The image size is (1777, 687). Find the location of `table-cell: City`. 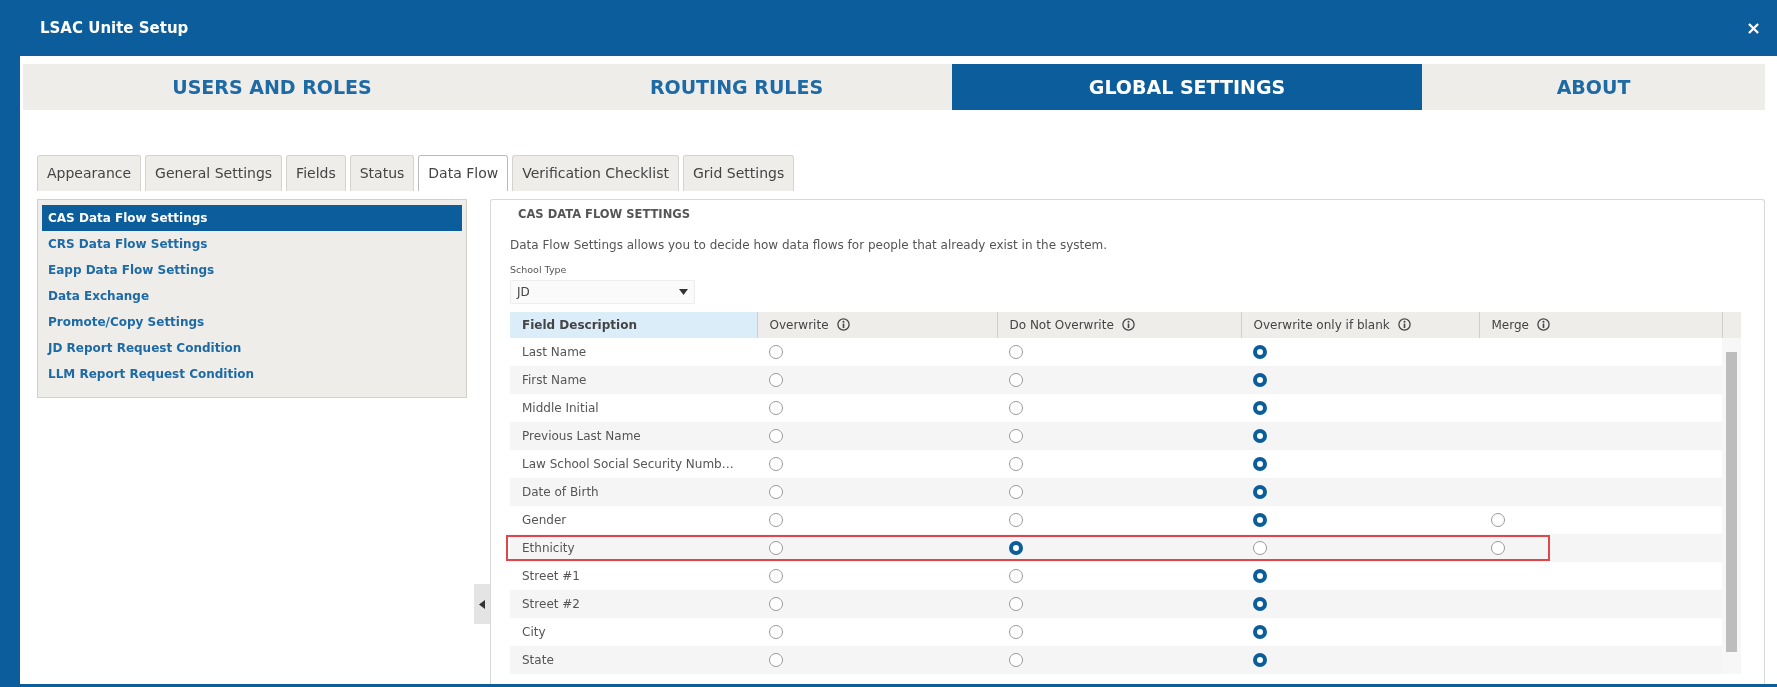

table-cell: City is located at coordinates (633, 631).